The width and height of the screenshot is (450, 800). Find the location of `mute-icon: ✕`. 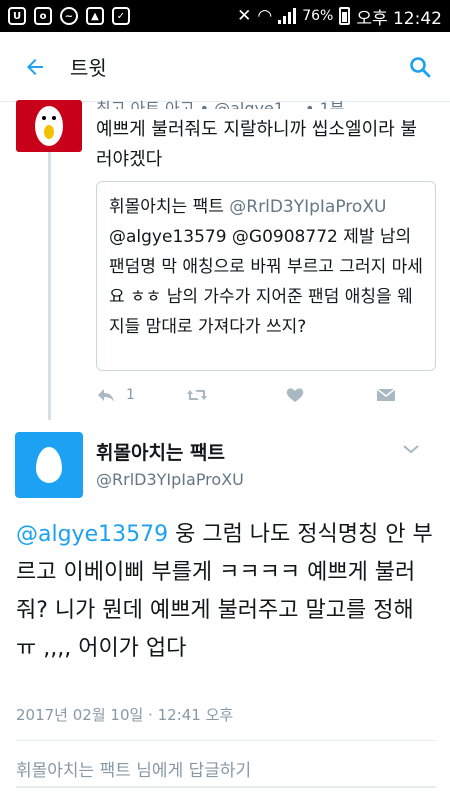

mute-icon: ✕ is located at coordinates (244, 16).